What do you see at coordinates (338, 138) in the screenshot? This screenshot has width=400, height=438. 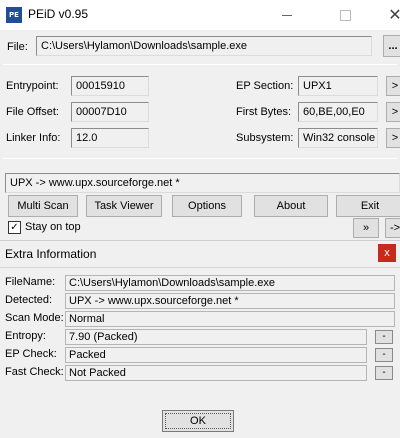 I see `subsystem-field: Win32 console` at bounding box center [338, 138].